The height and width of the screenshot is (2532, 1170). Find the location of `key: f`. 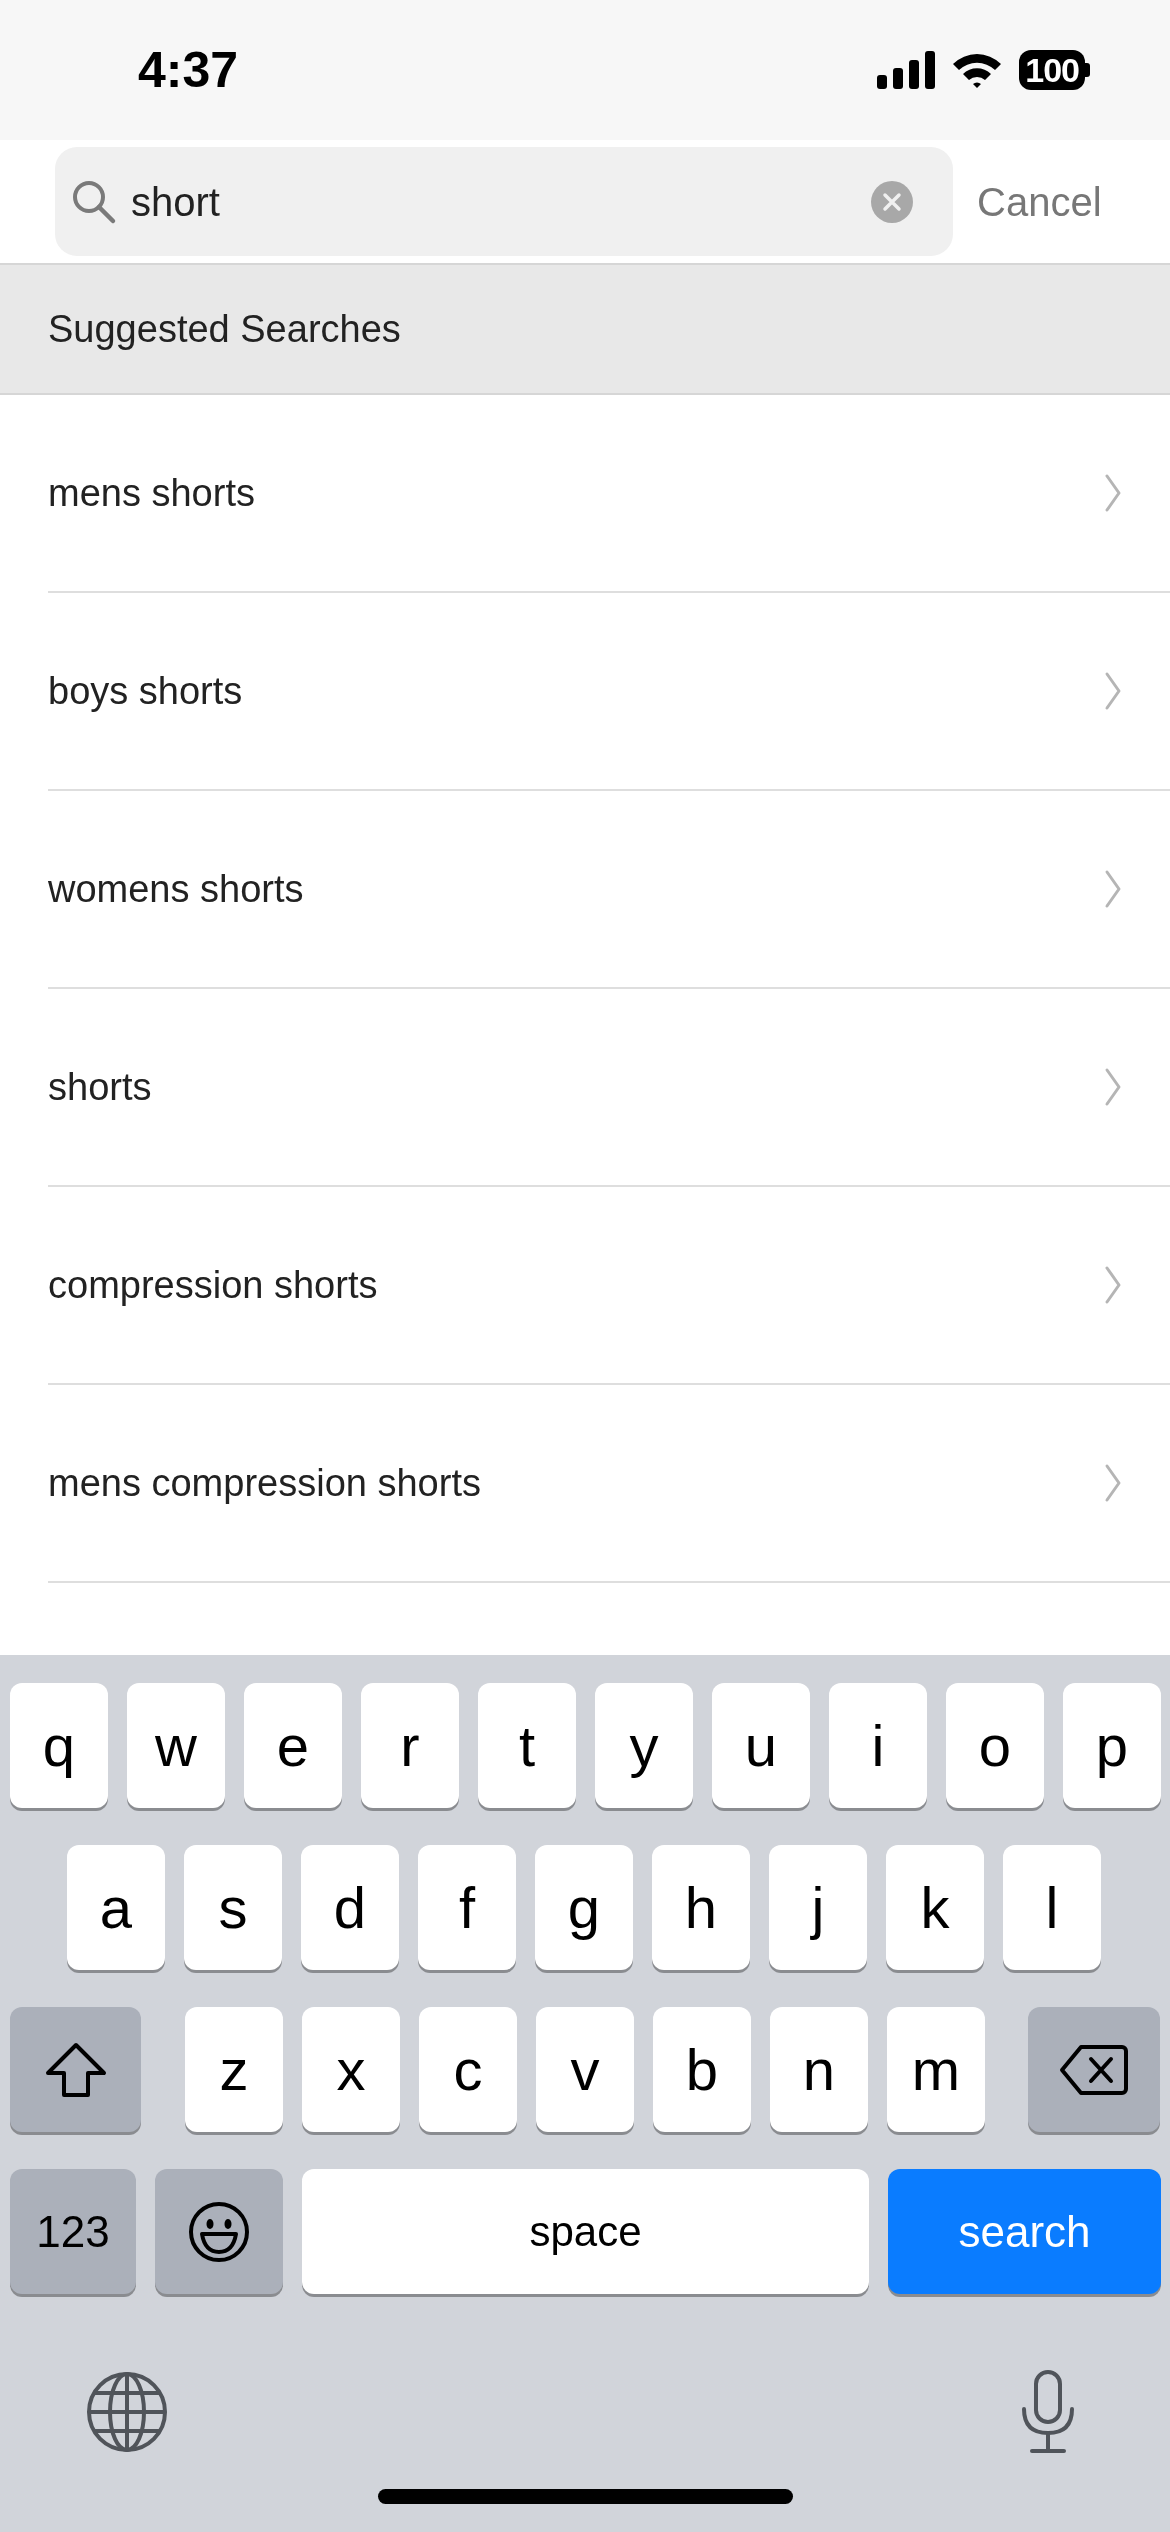

key: f is located at coordinates (467, 1907).